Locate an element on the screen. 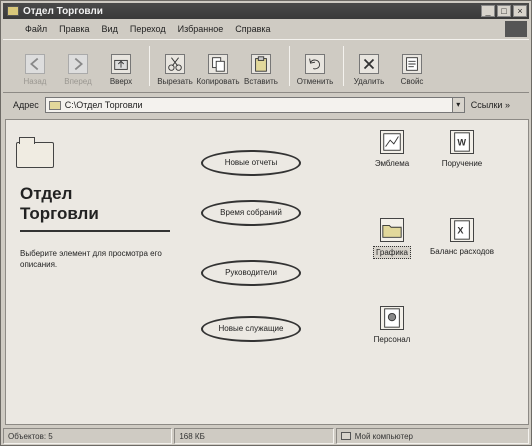 The height and width of the screenshot is (446, 532). copy-button: Копировать is located at coordinates (218, 70).